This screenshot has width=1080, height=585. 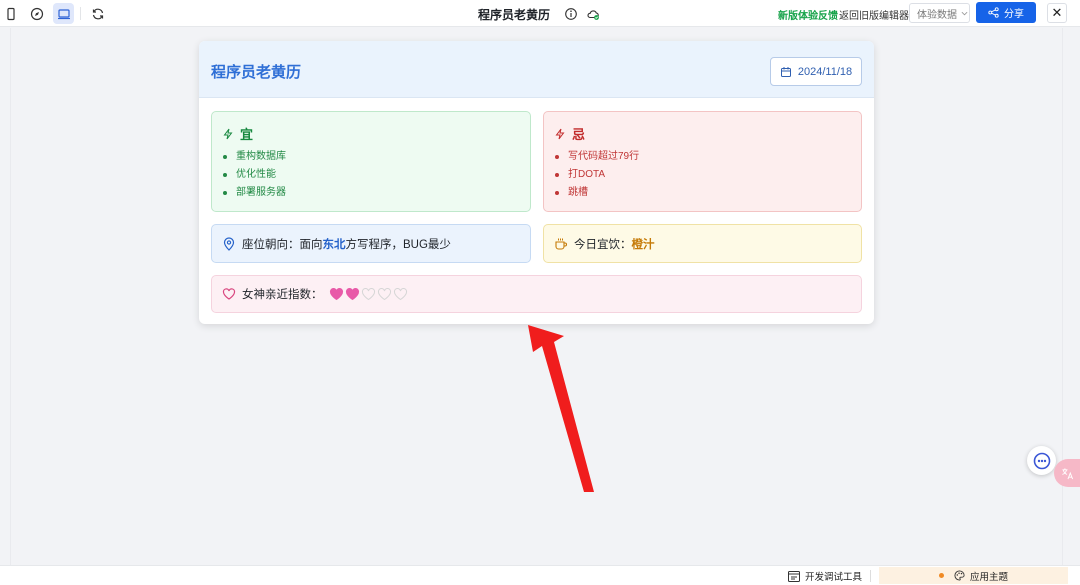 I want to click on dev-tools-button: 开发调试工具, so click(x=825, y=576).